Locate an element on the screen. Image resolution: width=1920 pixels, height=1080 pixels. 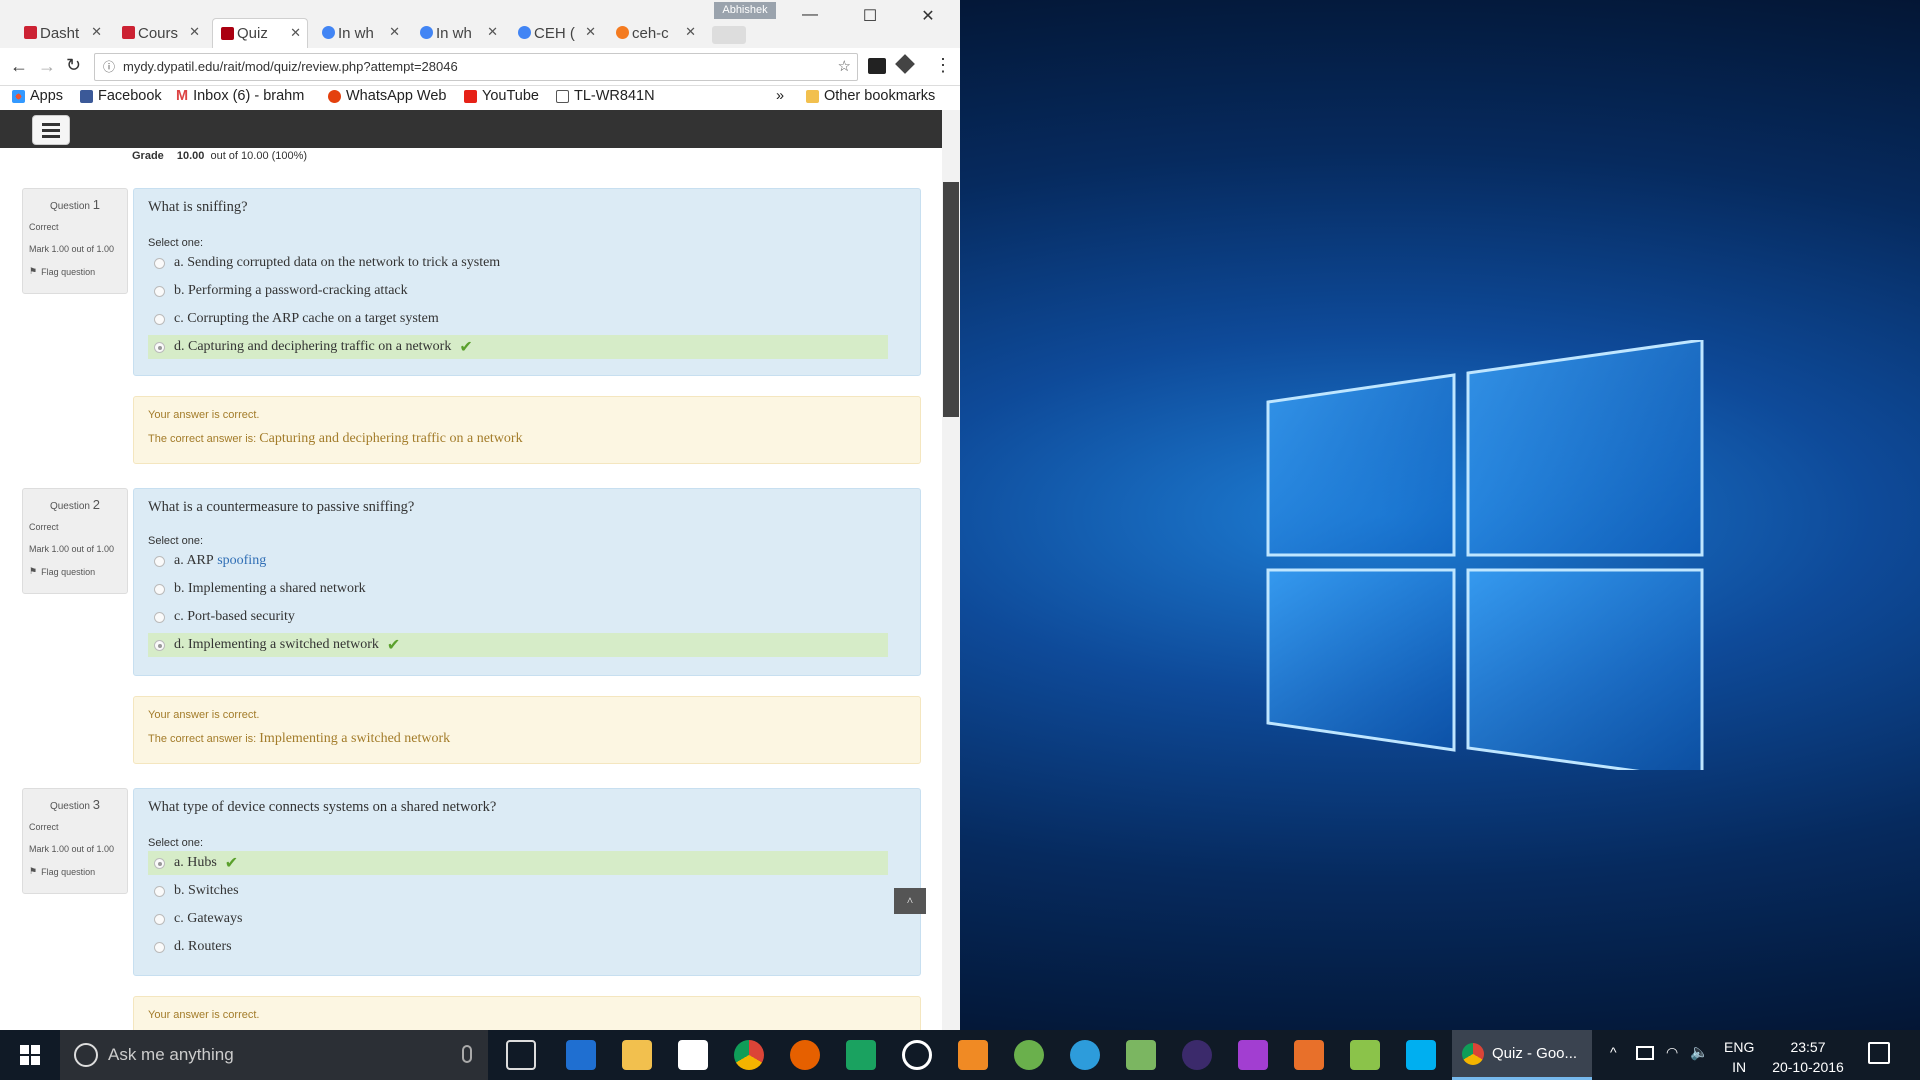
volume-icon: 🔈 is located at coordinates (1699, 1052).